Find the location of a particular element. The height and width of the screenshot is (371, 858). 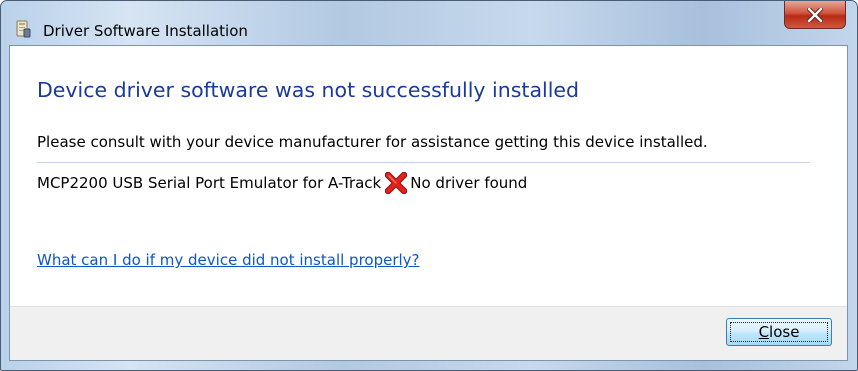

close-icon is located at coordinates (815, 14).